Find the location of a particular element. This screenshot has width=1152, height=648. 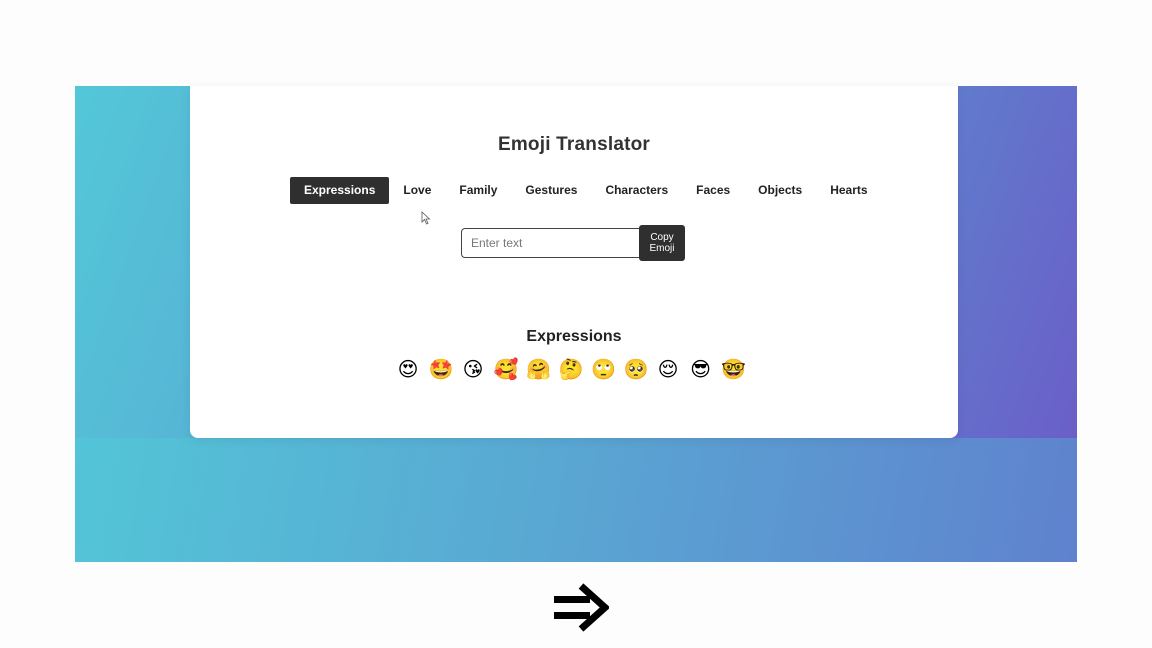

text-input is located at coordinates (554, 243).